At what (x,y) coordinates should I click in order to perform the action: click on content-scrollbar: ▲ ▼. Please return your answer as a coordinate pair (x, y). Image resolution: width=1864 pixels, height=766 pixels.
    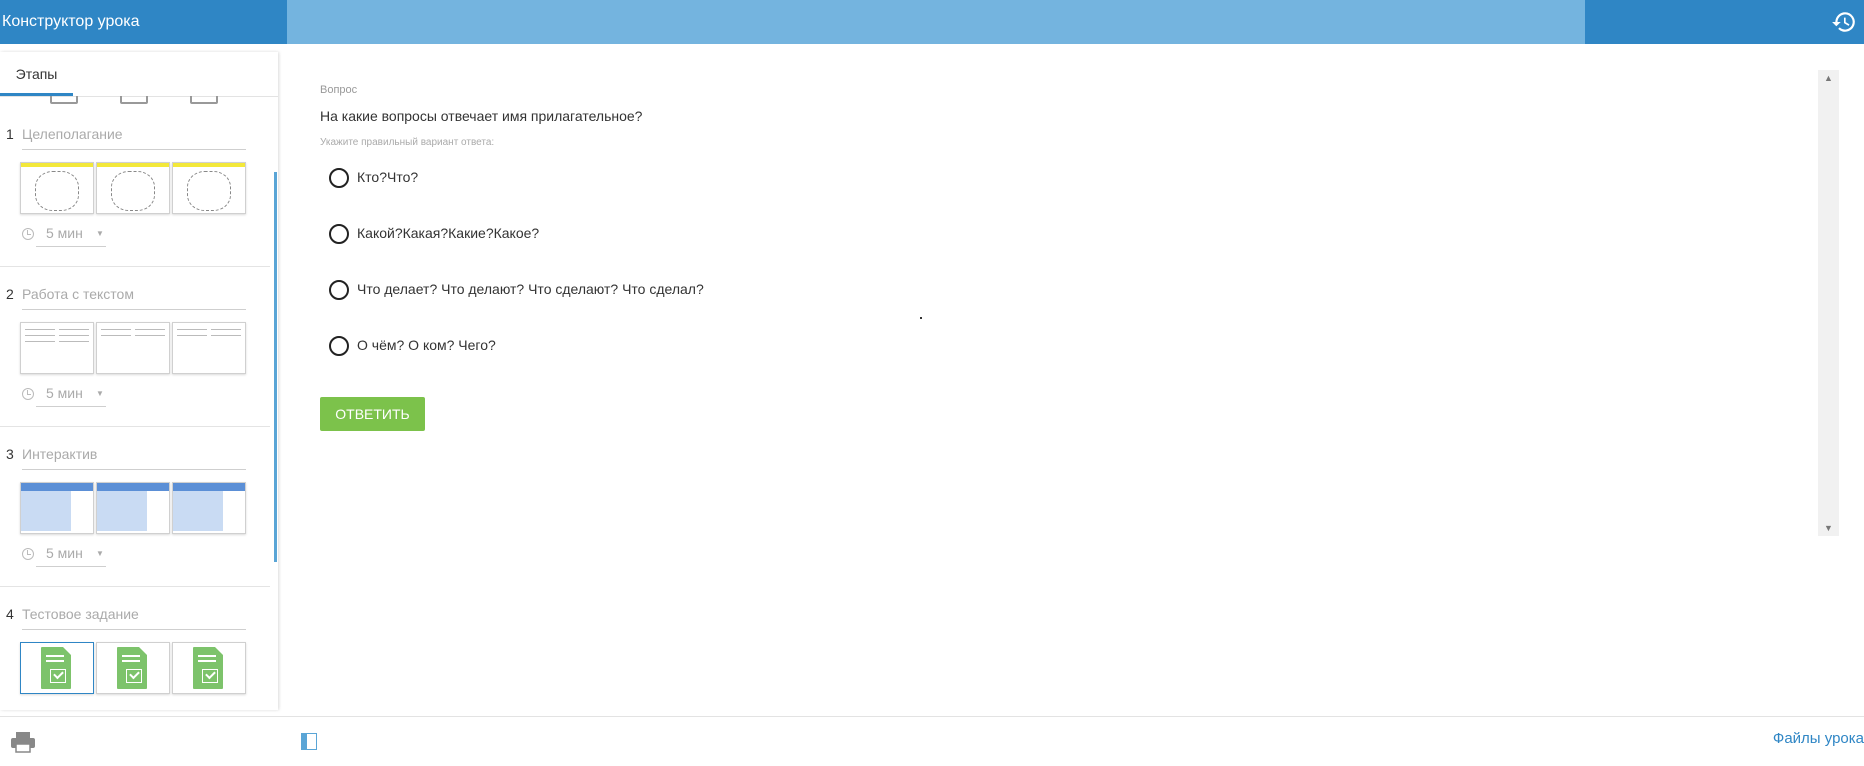
    Looking at the image, I should click on (1828, 303).